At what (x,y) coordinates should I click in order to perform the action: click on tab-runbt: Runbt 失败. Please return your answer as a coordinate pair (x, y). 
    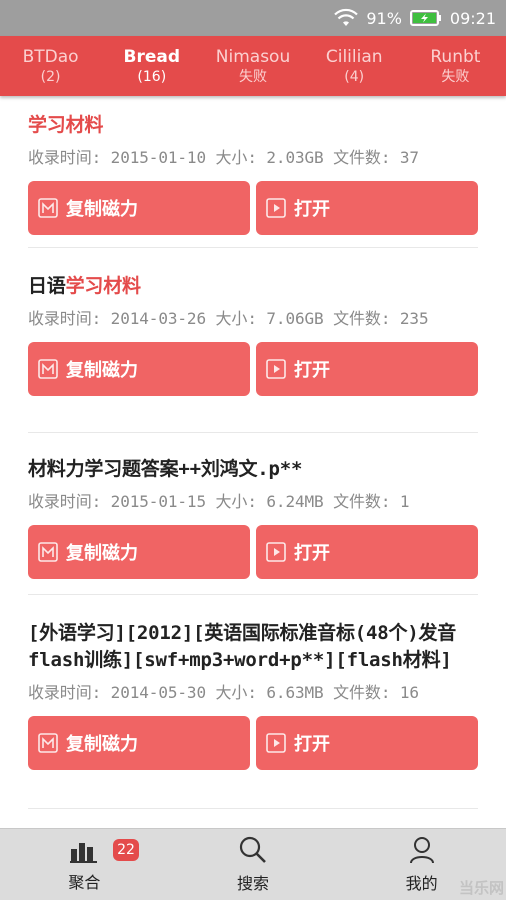
    Looking at the image, I should click on (455, 66).